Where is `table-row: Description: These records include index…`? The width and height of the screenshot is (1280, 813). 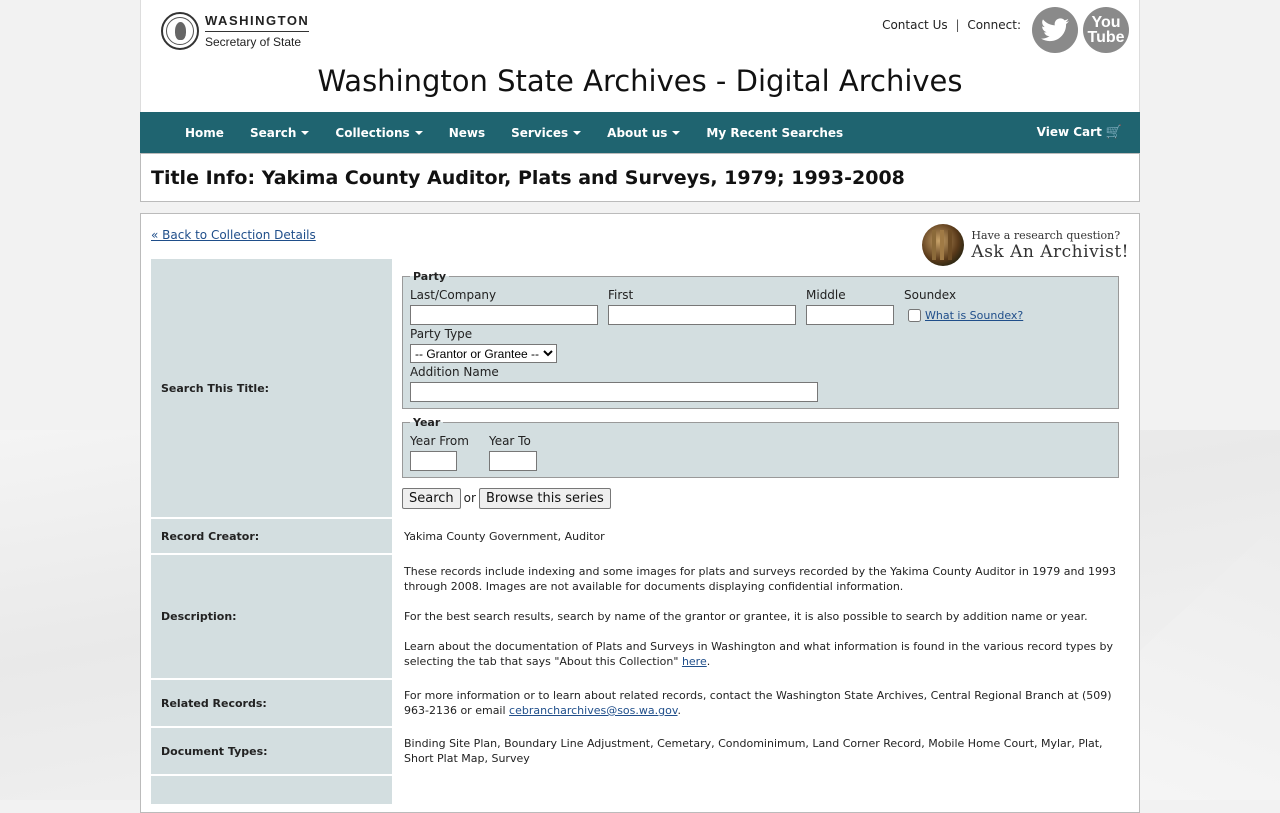
table-row: Description: These records include index… is located at coordinates (640, 617).